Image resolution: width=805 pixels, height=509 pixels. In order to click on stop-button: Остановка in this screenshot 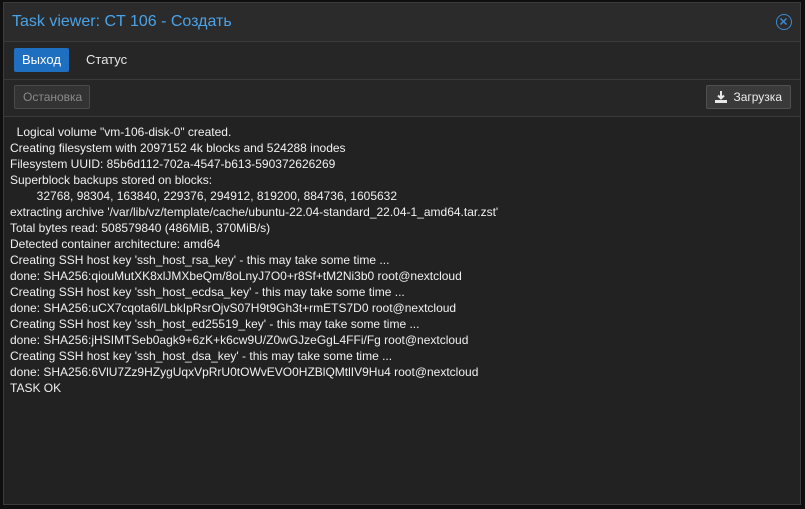, I will do `click(52, 97)`.